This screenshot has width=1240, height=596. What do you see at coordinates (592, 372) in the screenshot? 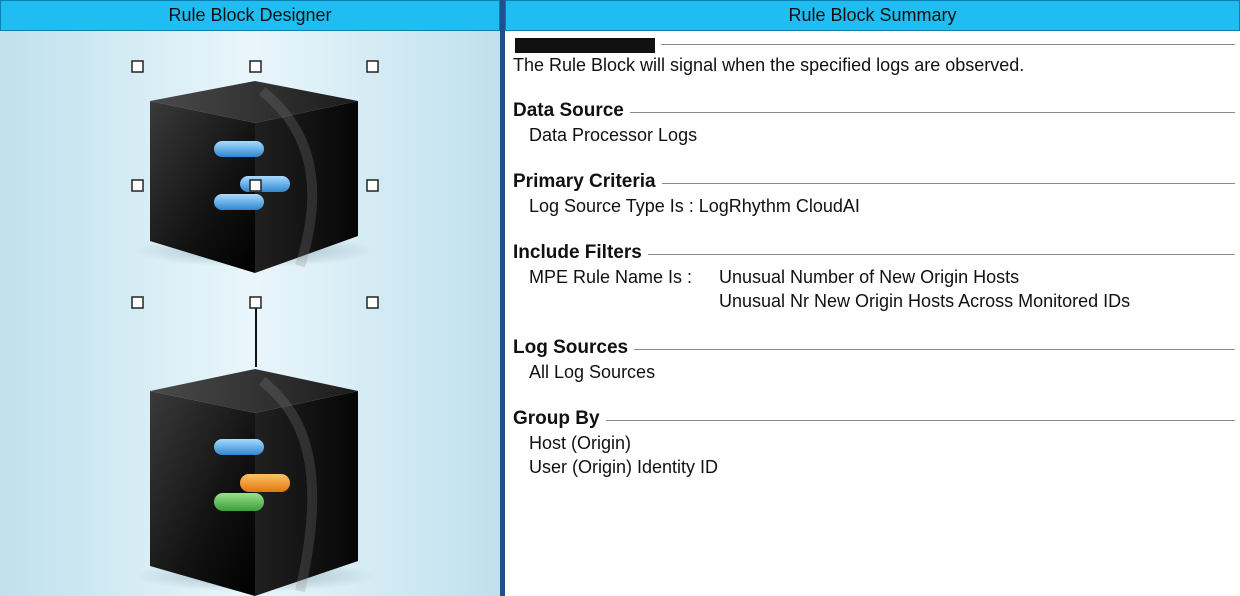
I see `section-item: All Log Sources` at bounding box center [592, 372].